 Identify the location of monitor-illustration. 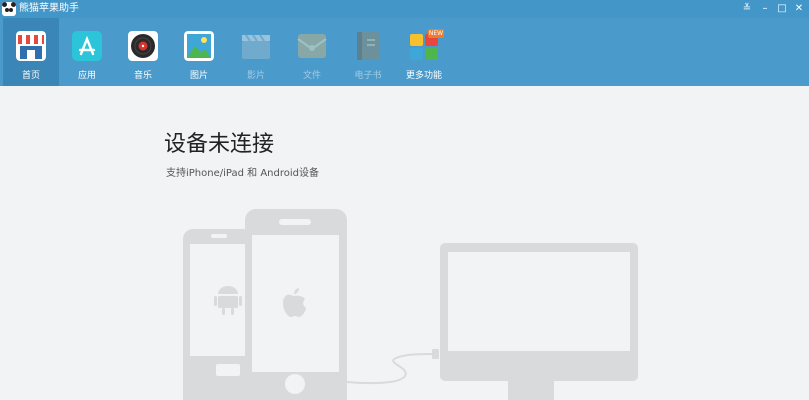
(539, 321).